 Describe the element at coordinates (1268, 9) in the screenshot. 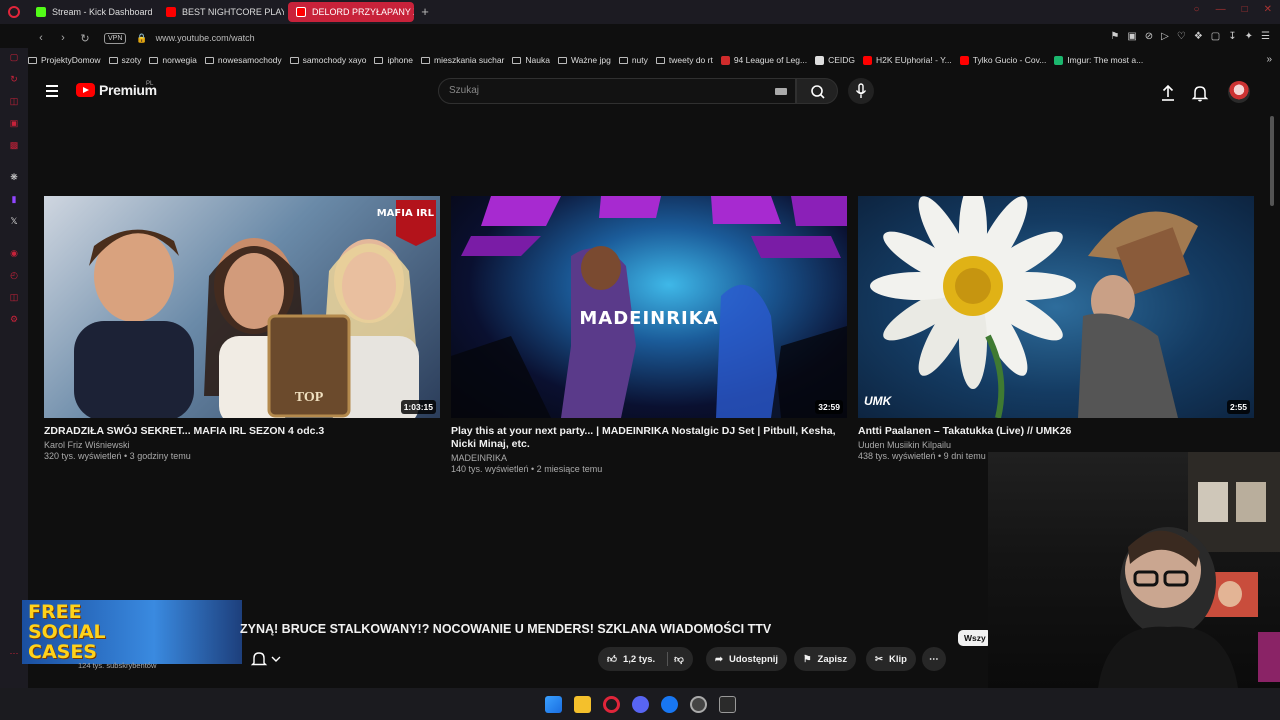

I see `close-icon: ✕` at that location.